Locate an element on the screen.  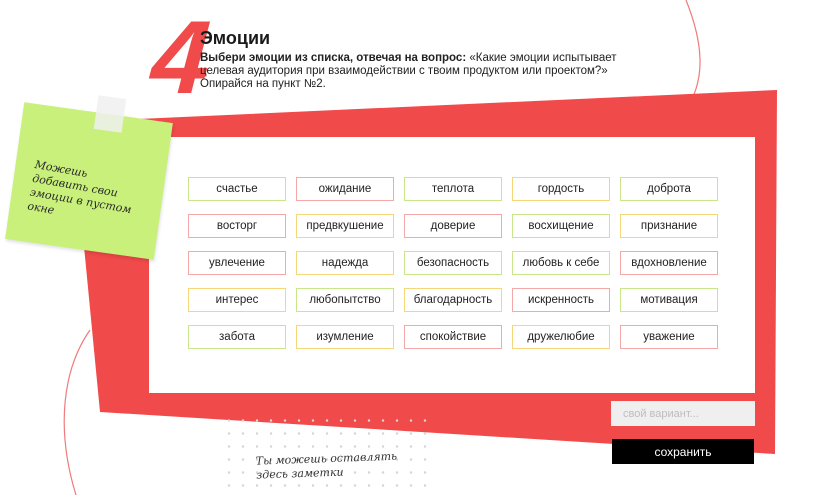
emotion-chip: искренность is located at coordinates (561, 300).